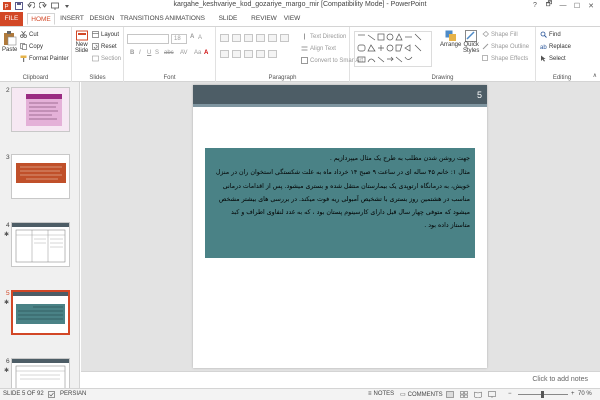 This screenshot has height=400, width=600. I want to click on bullets-button, so click(224, 38).